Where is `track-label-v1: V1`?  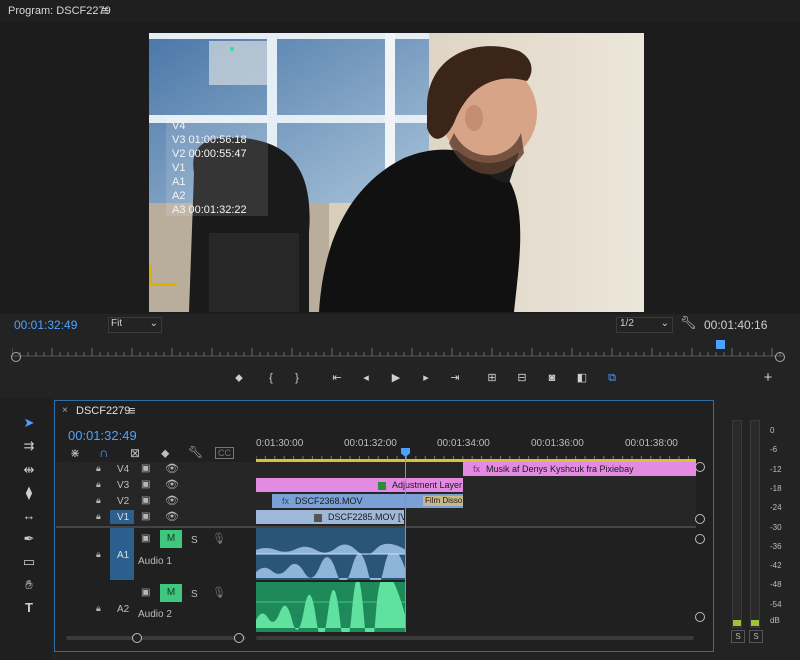 track-label-v1: V1 is located at coordinates (123, 517).